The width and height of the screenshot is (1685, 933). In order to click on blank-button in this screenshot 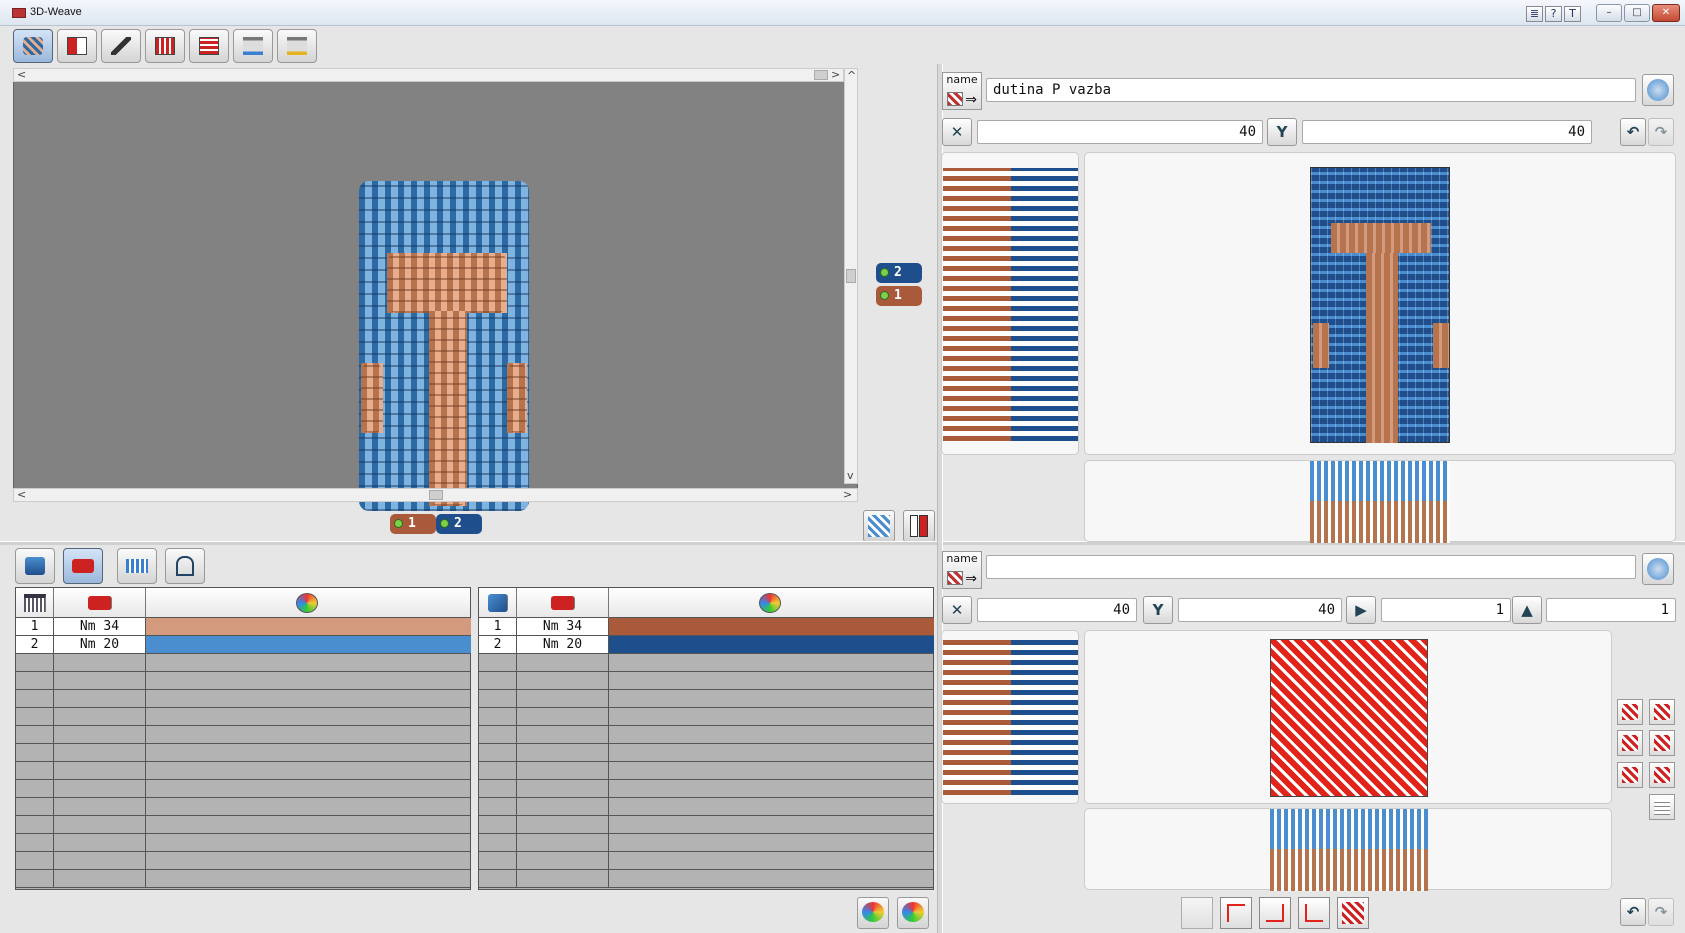, I will do `click(1197, 913)`.